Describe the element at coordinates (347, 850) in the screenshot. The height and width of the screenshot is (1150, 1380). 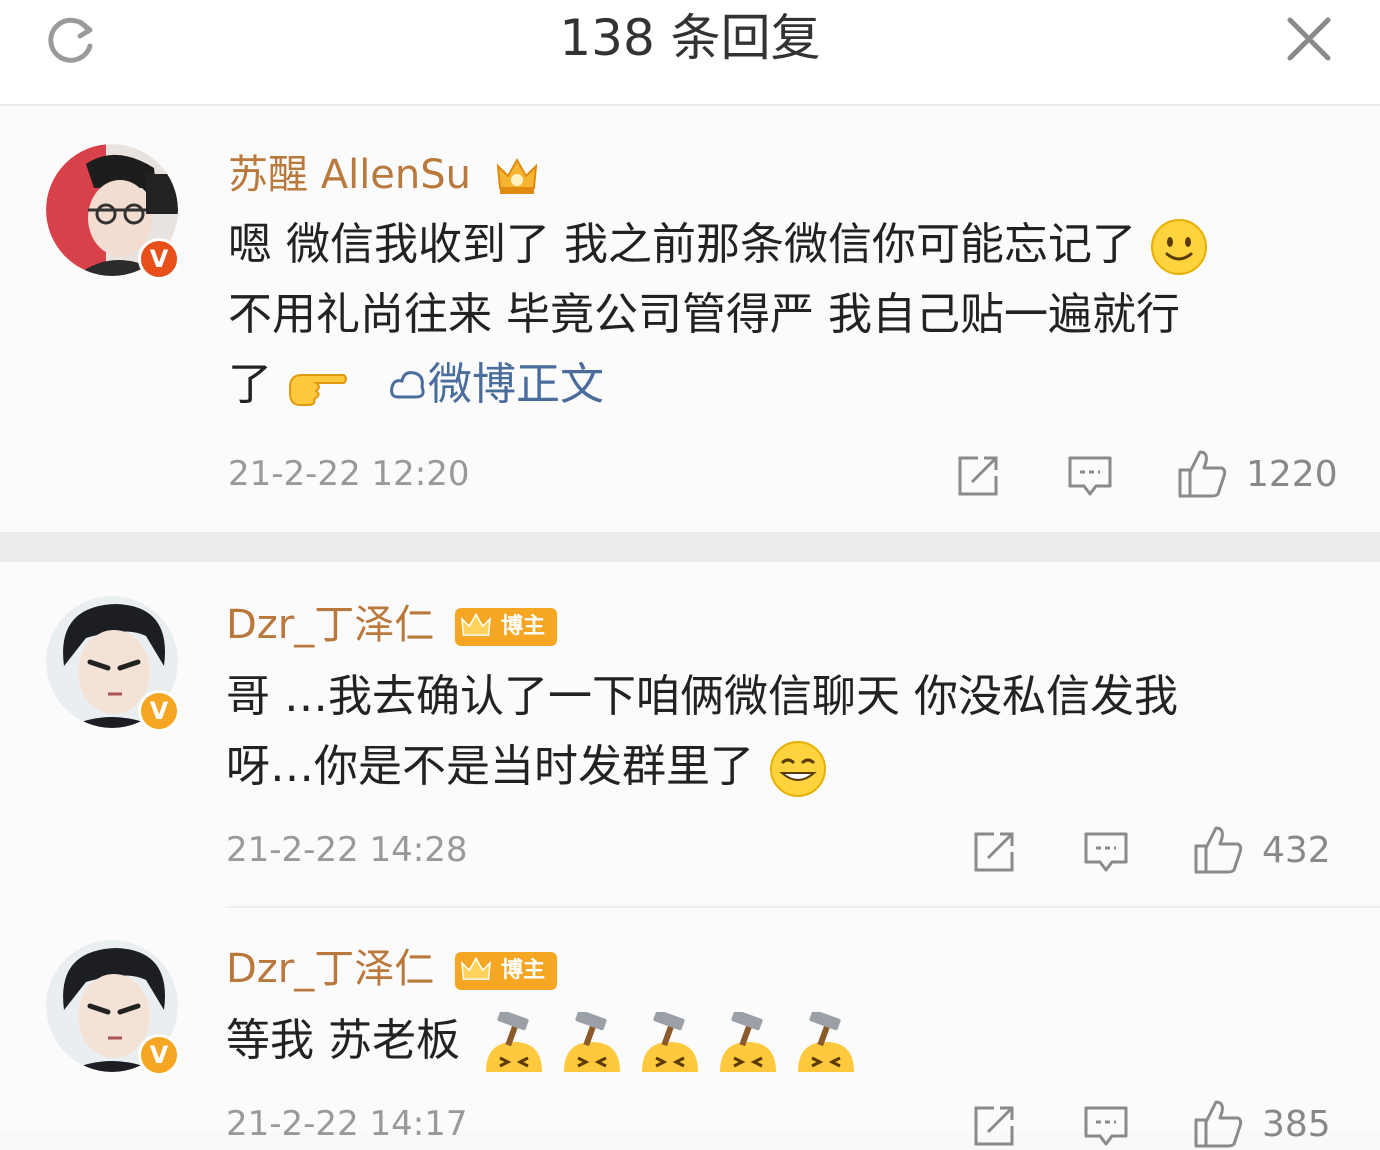
I see `comment-time: 21-2-22 14:28` at that location.